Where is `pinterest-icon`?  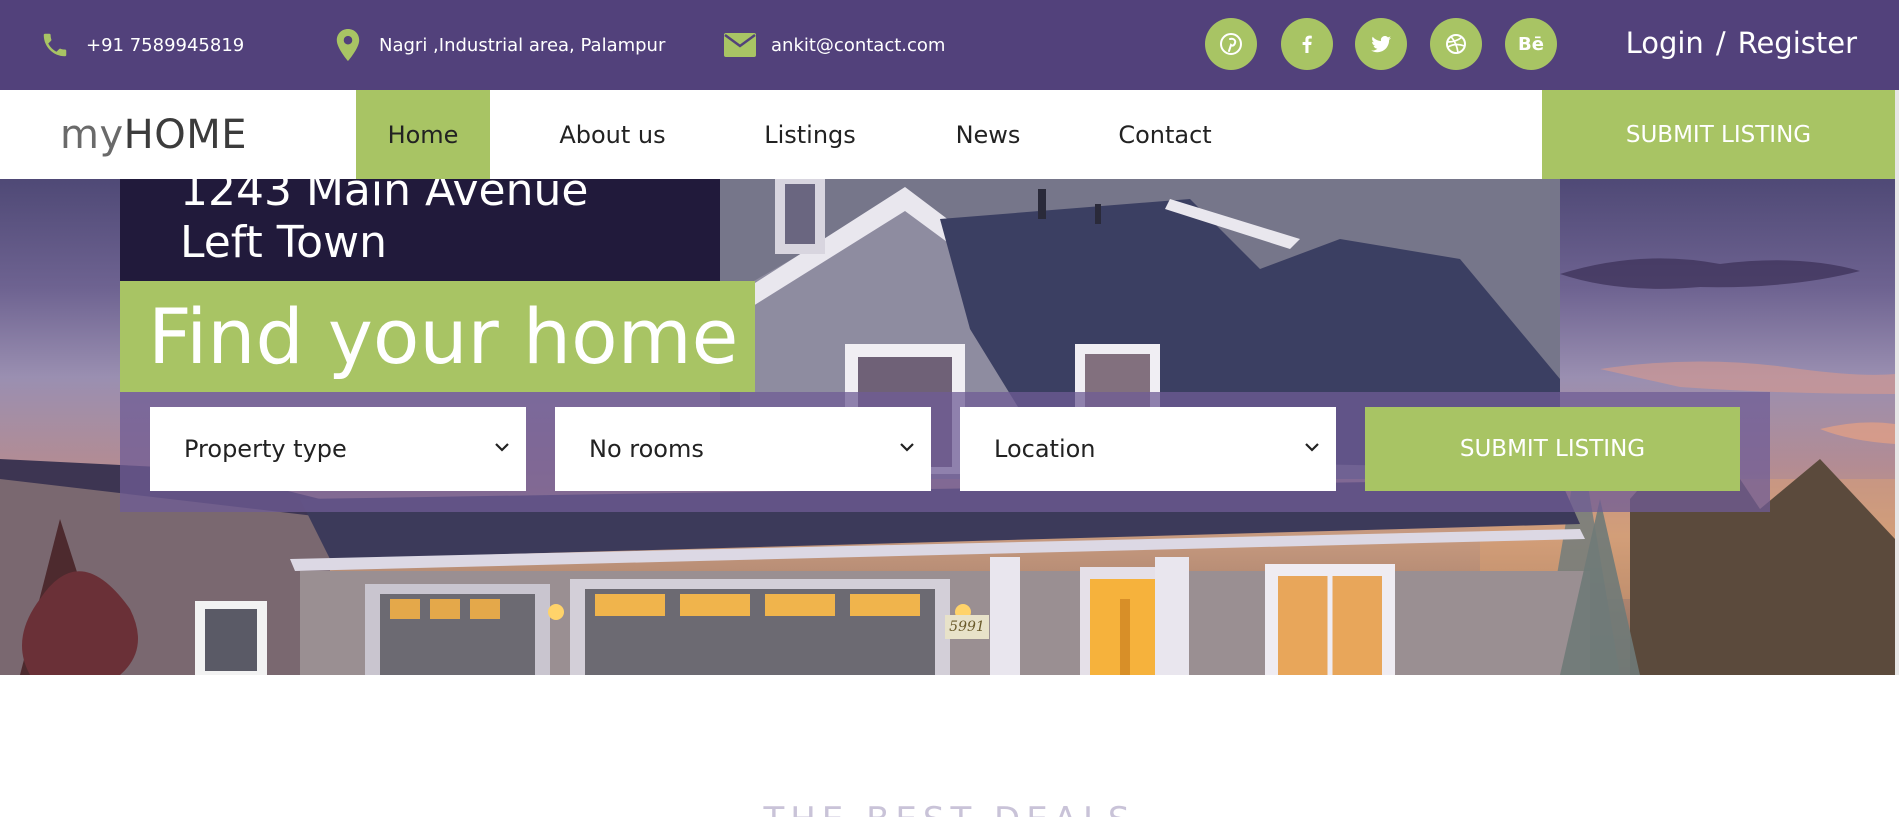
pinterest-icon is located at coordinates (1231, 44).